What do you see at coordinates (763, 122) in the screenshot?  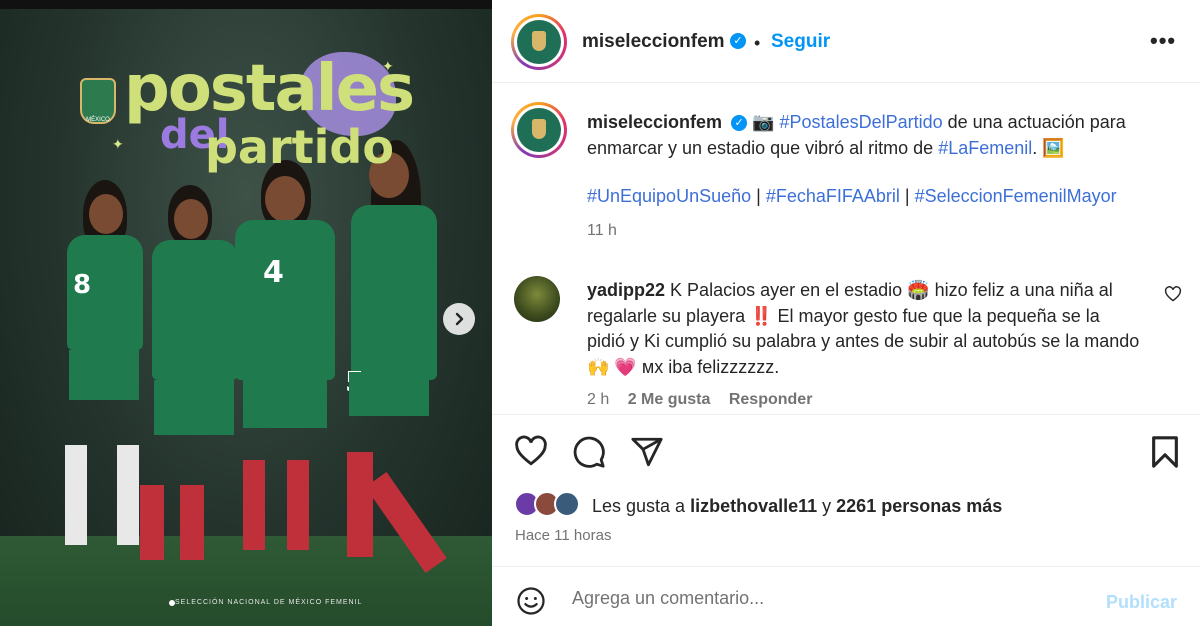 I see `camera-emoji: 📷` at bounding box center [763, 122].